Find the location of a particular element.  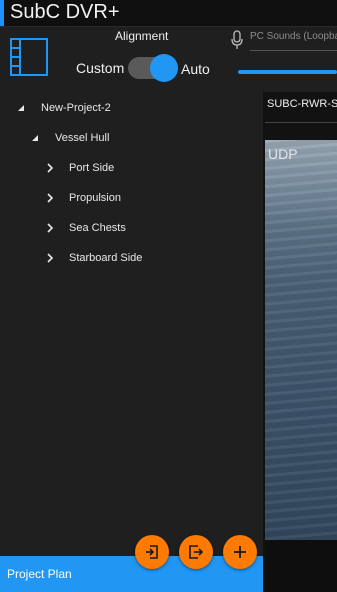

alignment-label: Alignment is located at coordinates (142, 36).